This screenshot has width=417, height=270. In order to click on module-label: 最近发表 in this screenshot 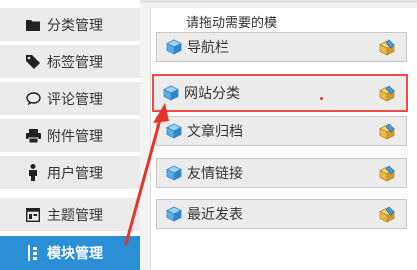, I will do `click(215, 215)`.